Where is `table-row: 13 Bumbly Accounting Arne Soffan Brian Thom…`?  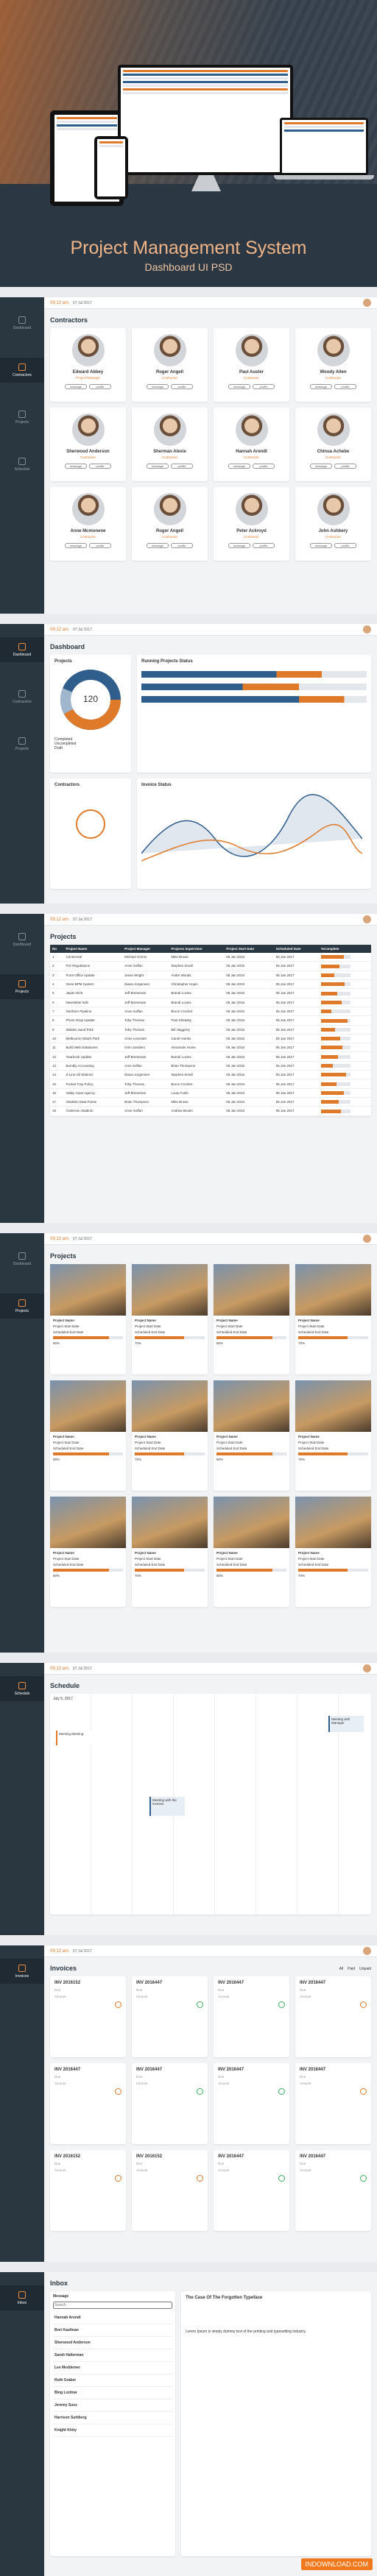 table-row: 13 Bumbly Accounting Arne Soffan Brian Thom… is located at coordinates (210, 1066).